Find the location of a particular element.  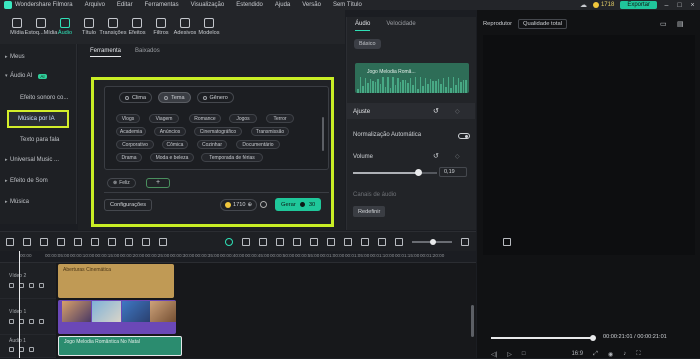

segment-clima: Clima is located at coordinates (136, 97).